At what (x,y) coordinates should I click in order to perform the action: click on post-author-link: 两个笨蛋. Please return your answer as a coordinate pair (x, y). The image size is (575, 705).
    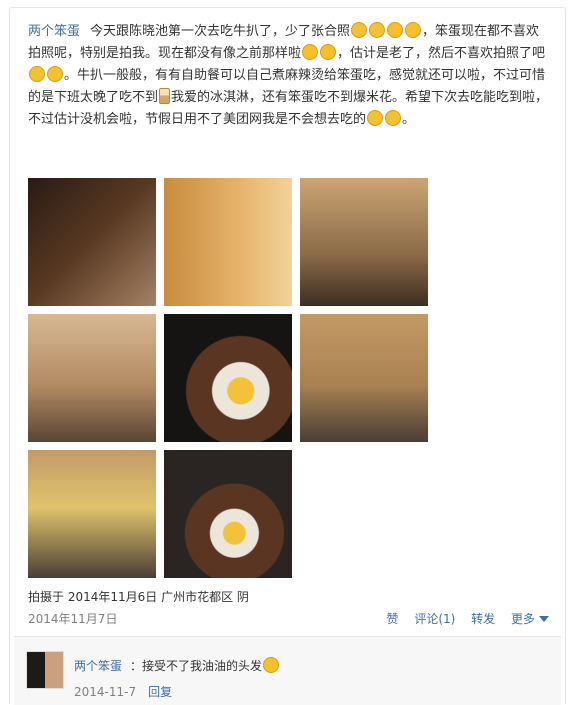
    Looking at the image, I should click on (54, 31).